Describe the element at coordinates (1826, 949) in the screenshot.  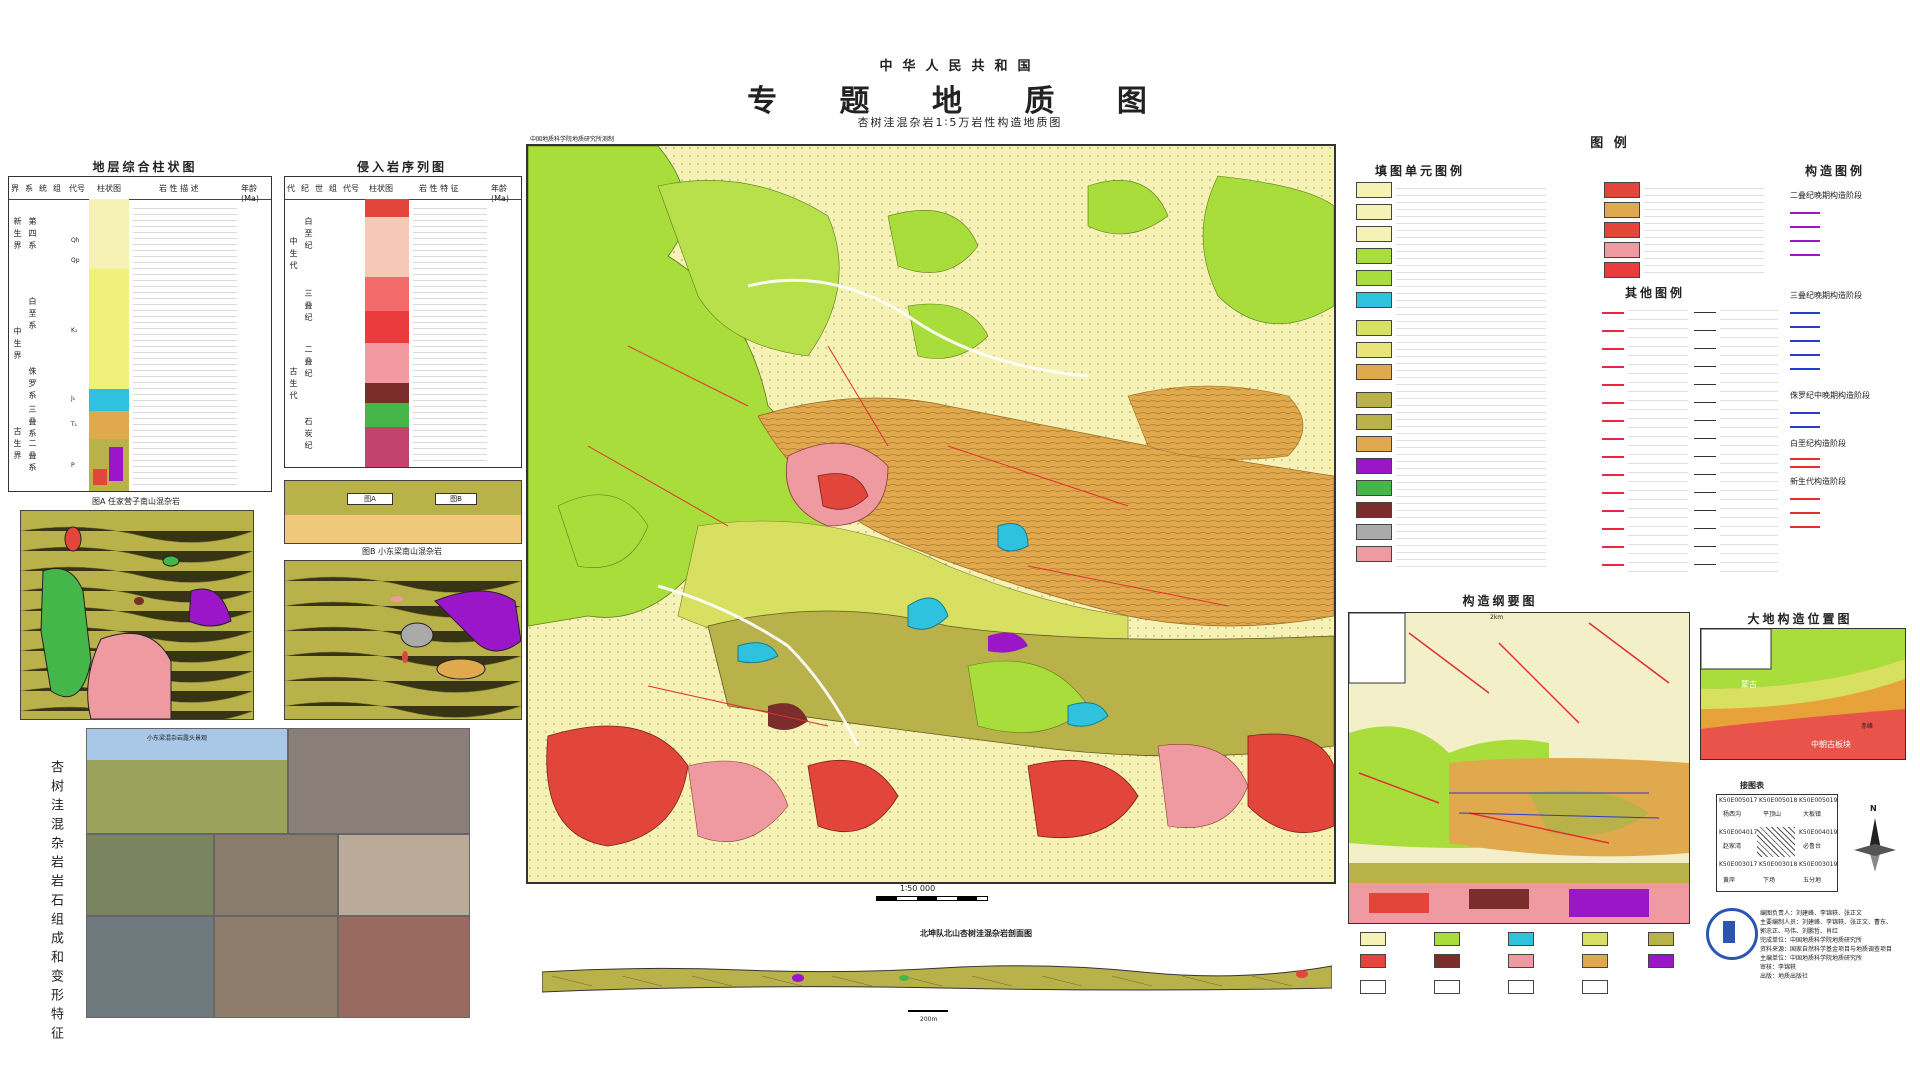
I see `credit-line-4: 资料来源：国家自然科学基金项目与地质调查项目` at that location.